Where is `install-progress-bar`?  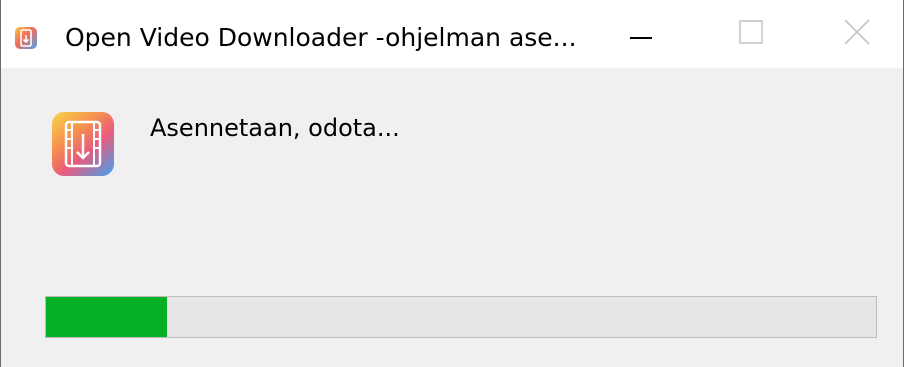 install-progress-bar is located at coordinates (461, 317).